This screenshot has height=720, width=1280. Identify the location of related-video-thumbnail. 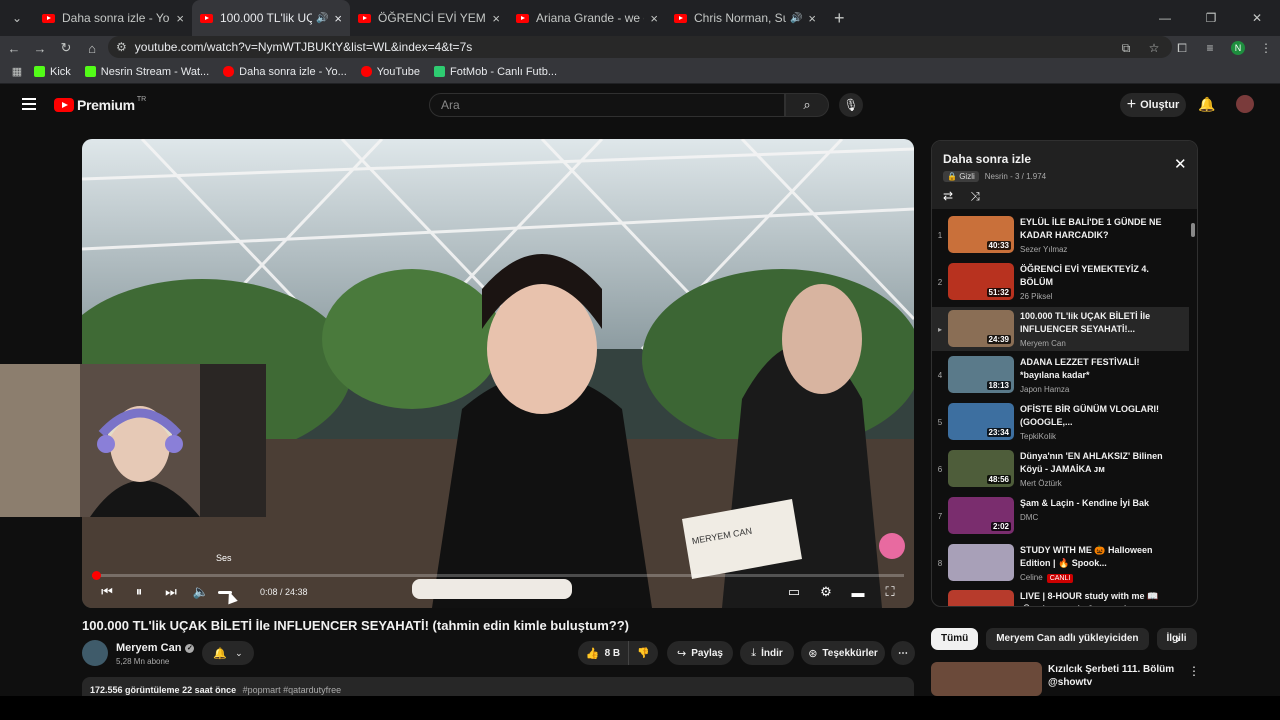
(986, 679).